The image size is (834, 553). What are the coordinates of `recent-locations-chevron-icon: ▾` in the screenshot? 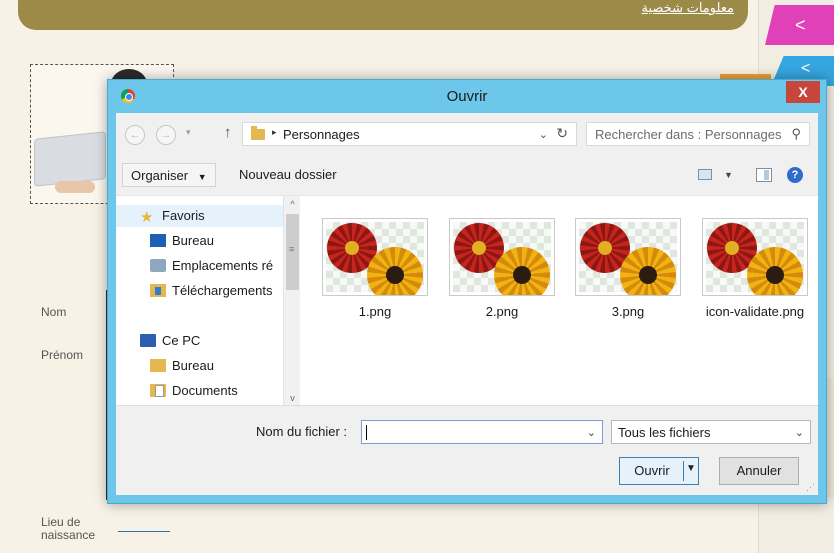 It's located at (188, 132).